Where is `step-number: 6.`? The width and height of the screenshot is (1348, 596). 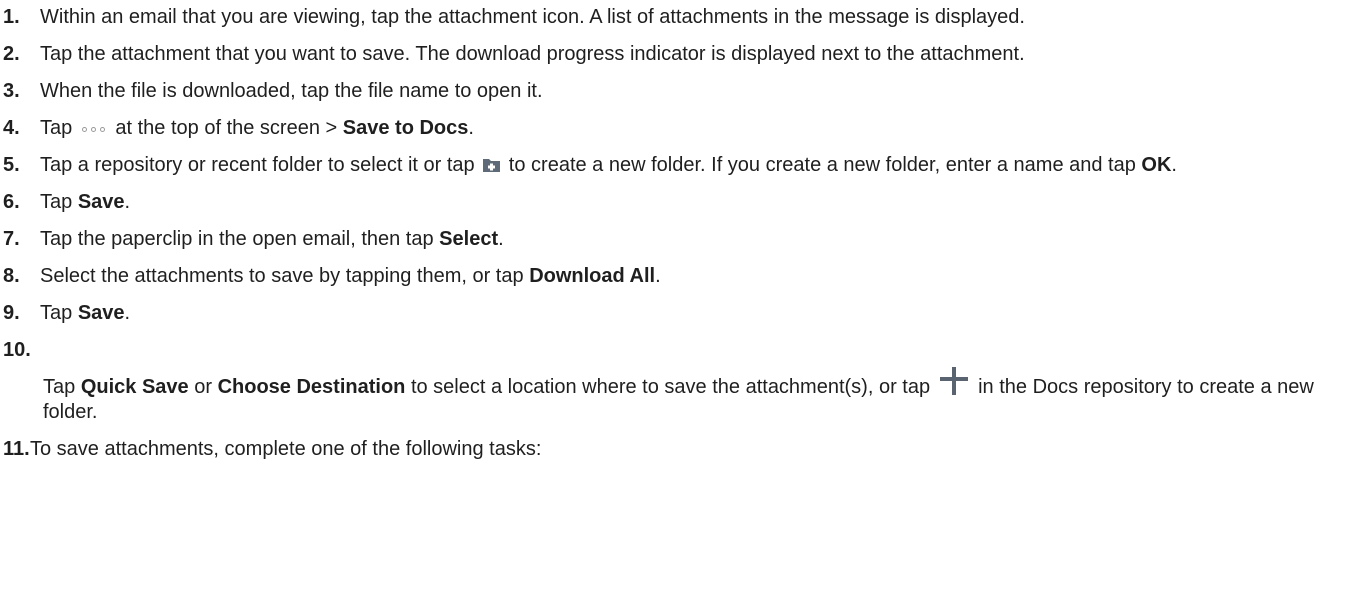 step-number: 6. is located at coordinates (11, 202).